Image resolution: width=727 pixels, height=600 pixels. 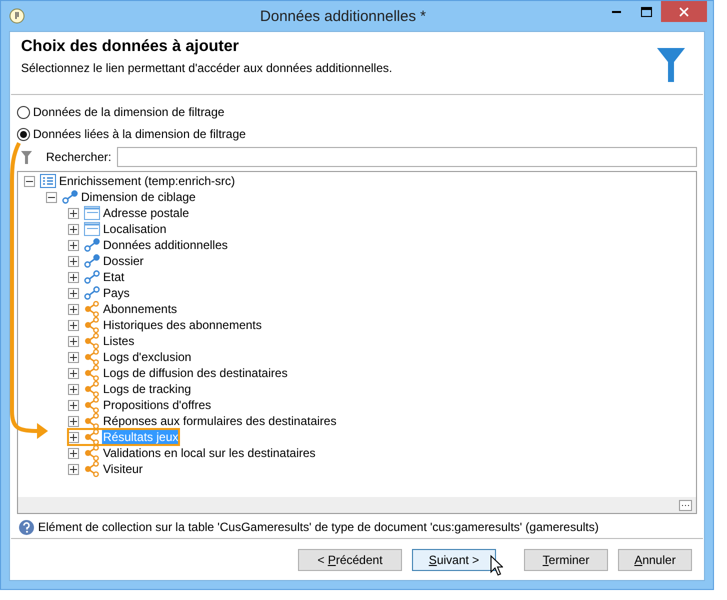 What do you see at coordinates (119, 341) in the screenshot?
I see `tree-item: Listes` at bounding box center [119, 341].